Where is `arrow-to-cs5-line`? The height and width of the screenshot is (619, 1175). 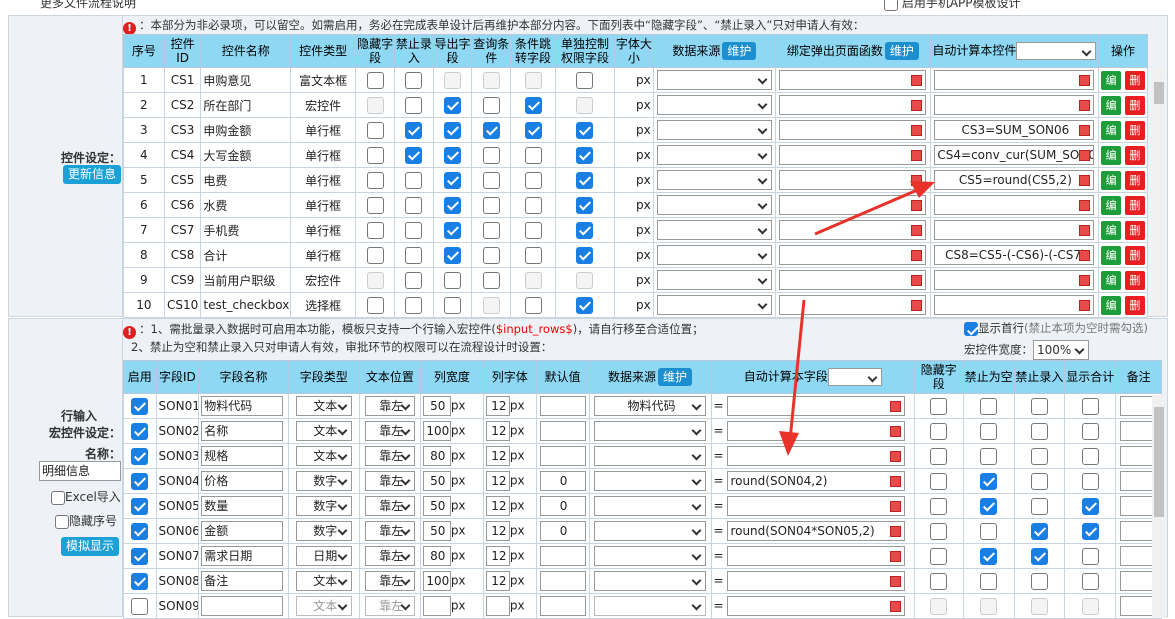 arrow-to-cs5-line is located at coordinates (868, 211).